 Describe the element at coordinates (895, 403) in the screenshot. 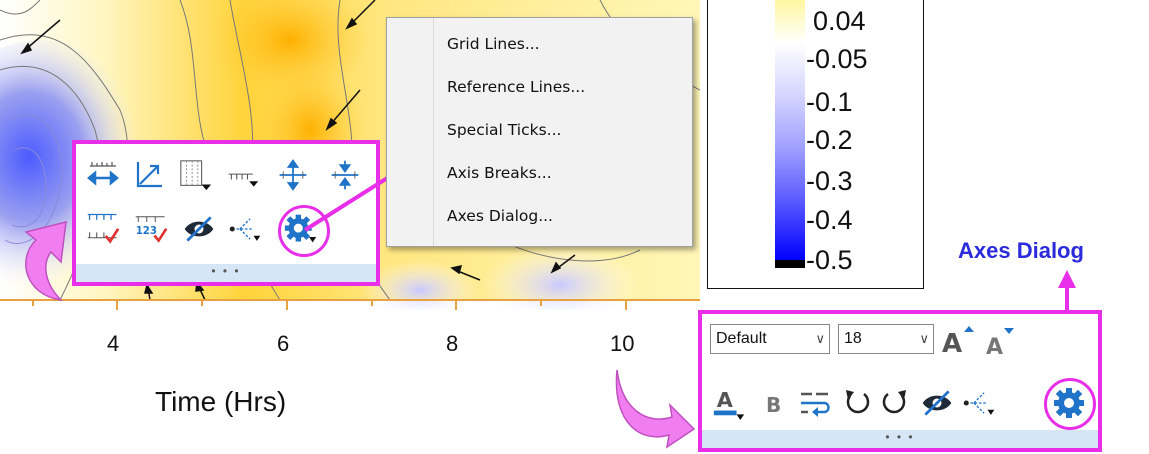

I see `rotate-right-icon` at that location.